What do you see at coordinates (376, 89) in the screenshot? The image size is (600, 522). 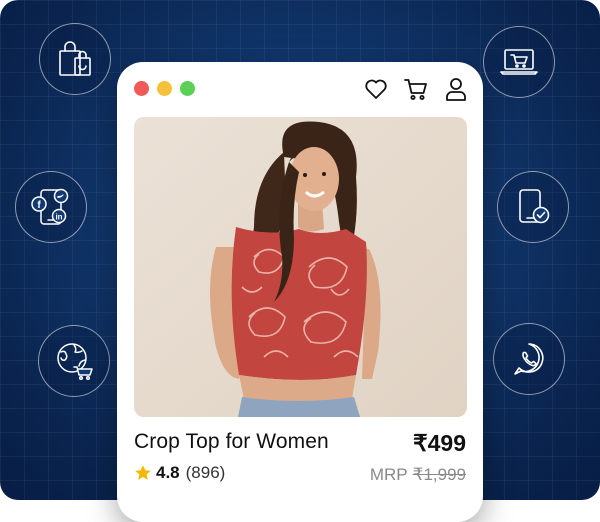 I see `heart-icon` at bounding box center [376, 89].